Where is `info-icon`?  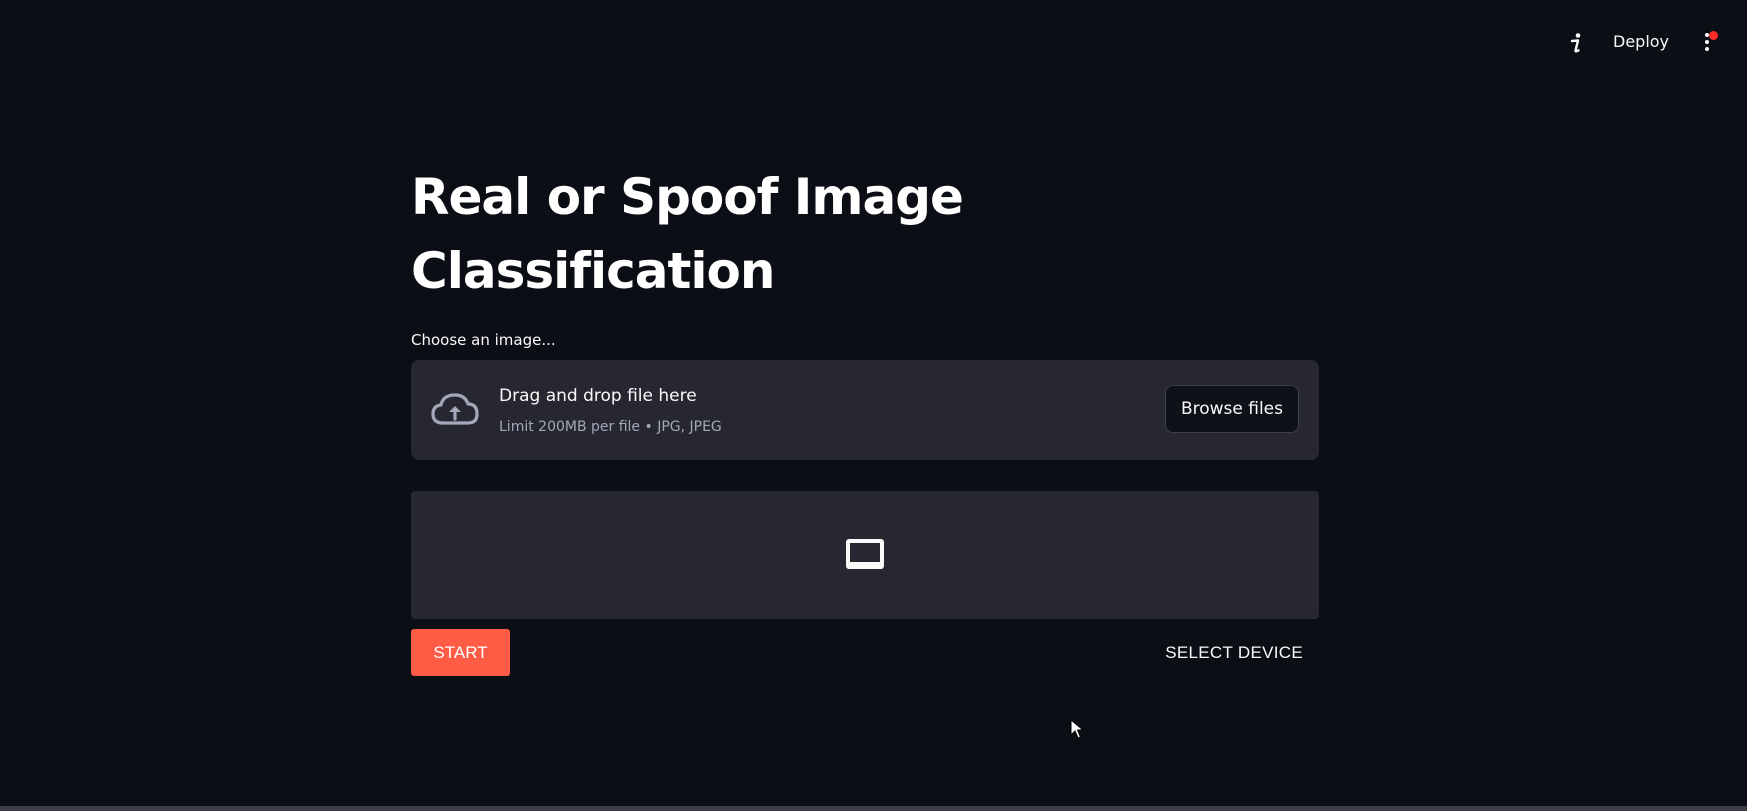
info-icon is located at coordinates (1576, 43).